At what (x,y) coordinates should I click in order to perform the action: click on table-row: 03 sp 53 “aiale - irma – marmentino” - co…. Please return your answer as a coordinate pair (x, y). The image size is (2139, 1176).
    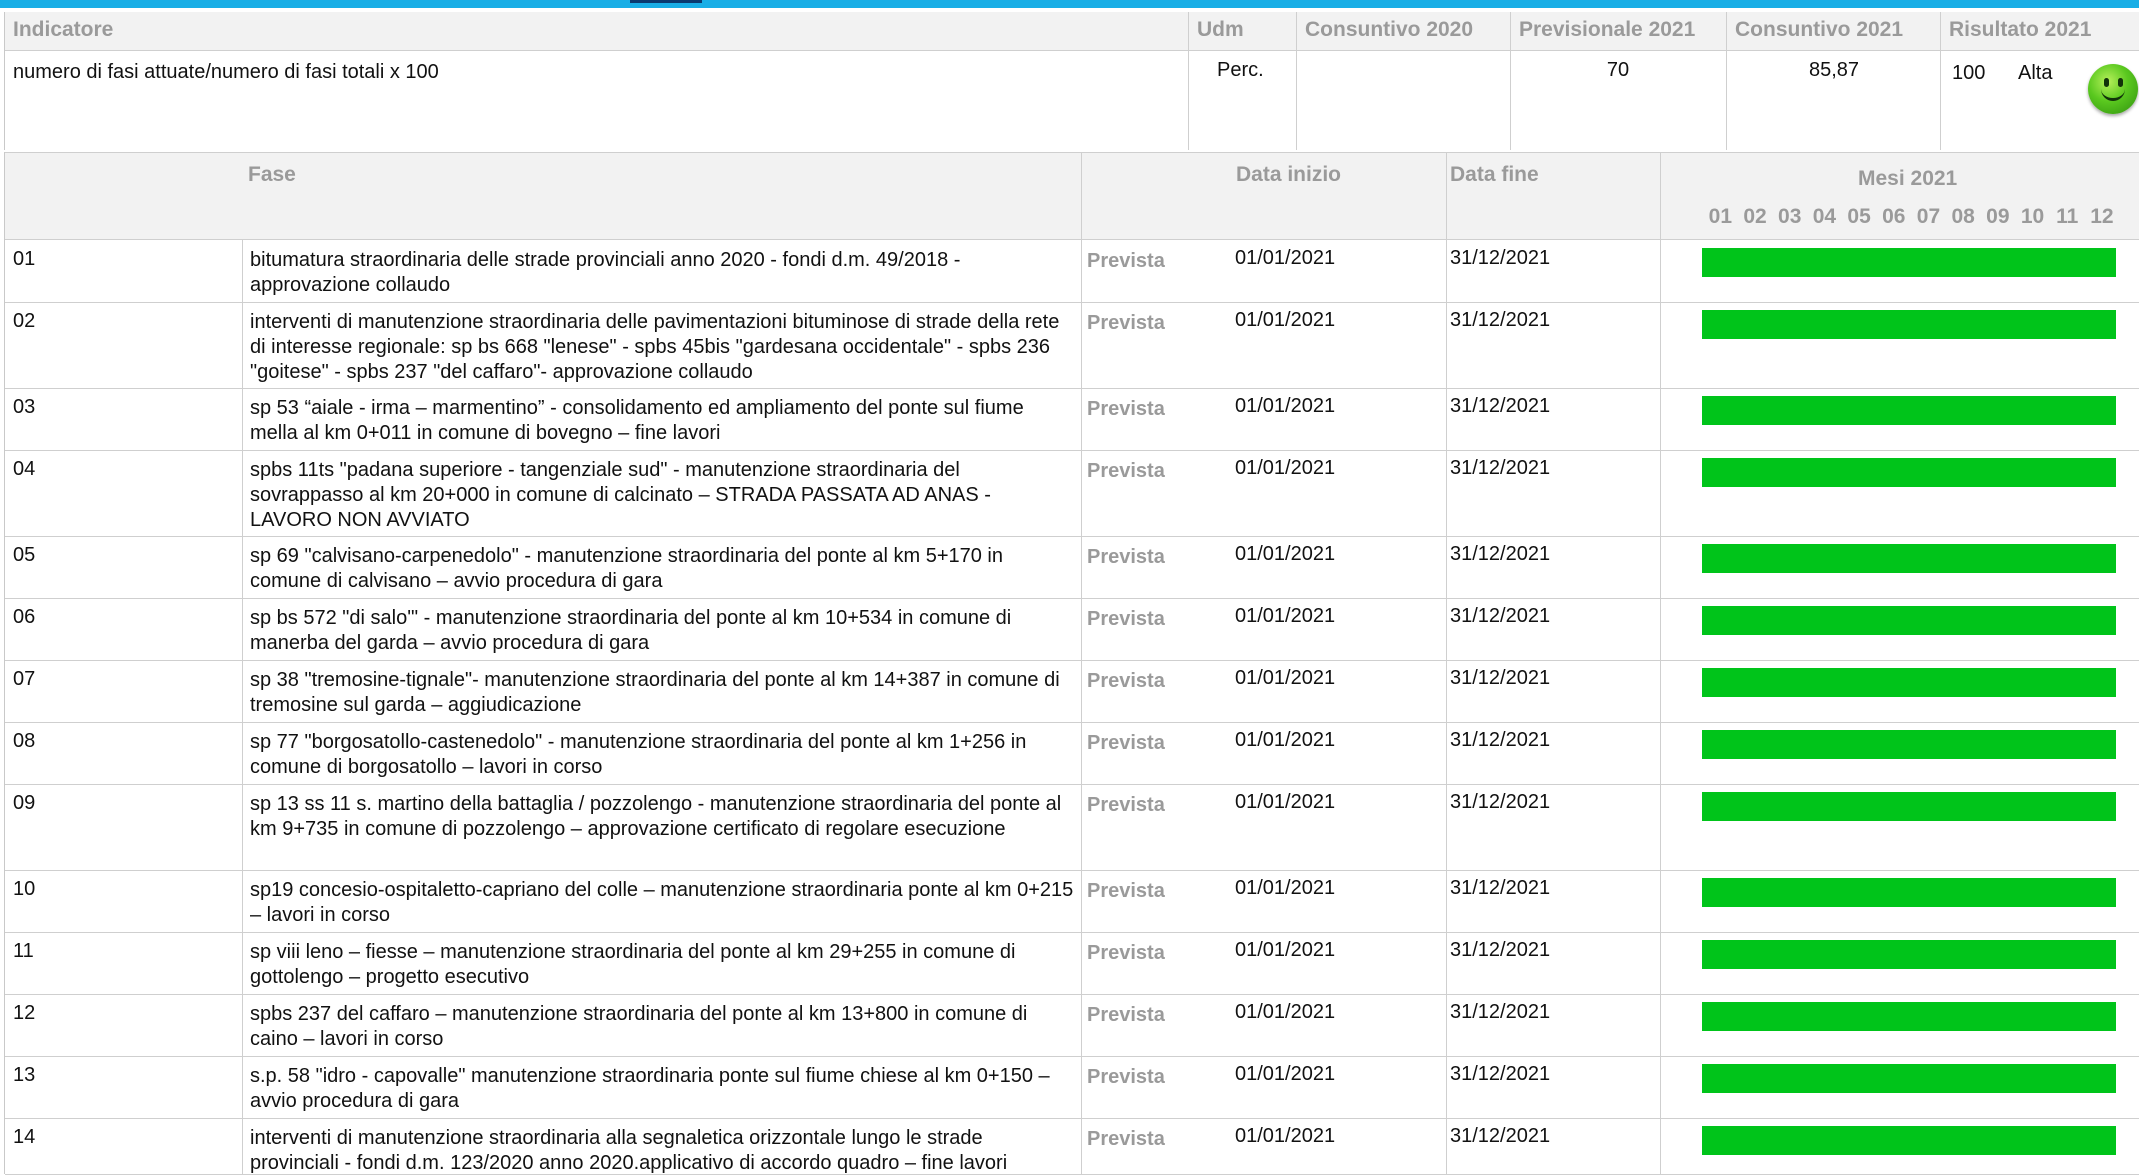
    Looking at the image, I should click on (1072, 419).